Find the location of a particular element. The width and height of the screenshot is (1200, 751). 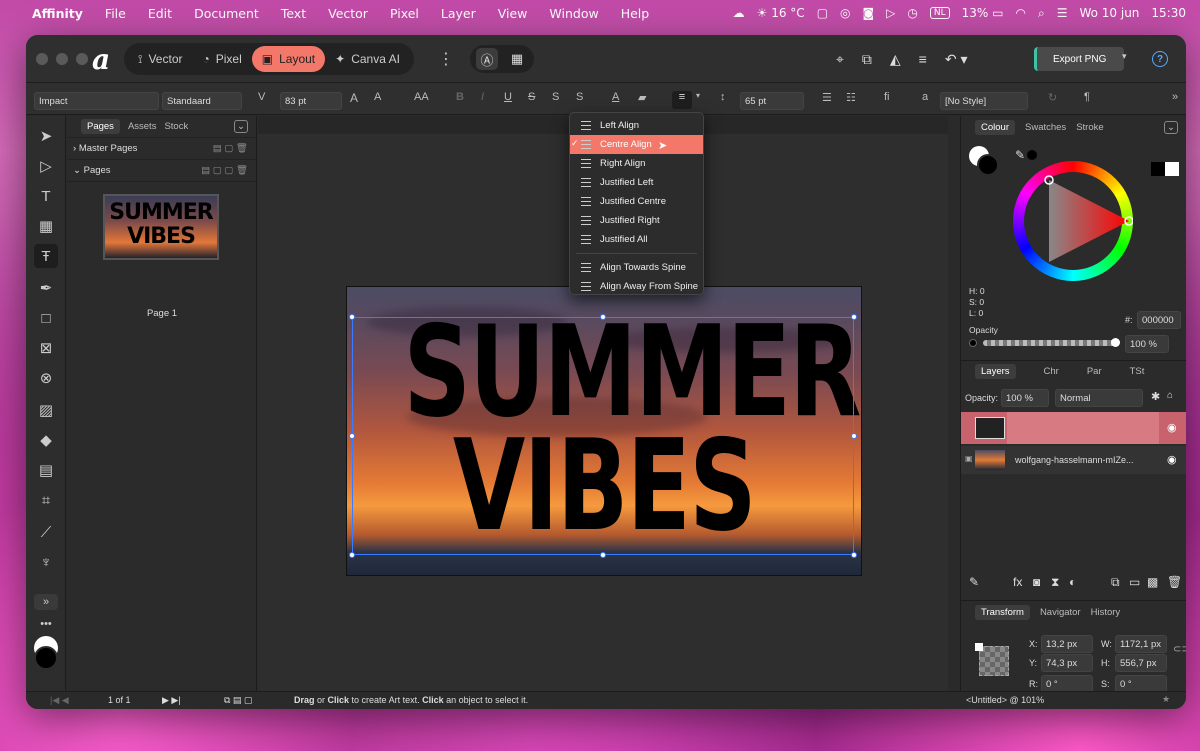

refresh-icon: ↻ is located at coordinates (1052, 97).